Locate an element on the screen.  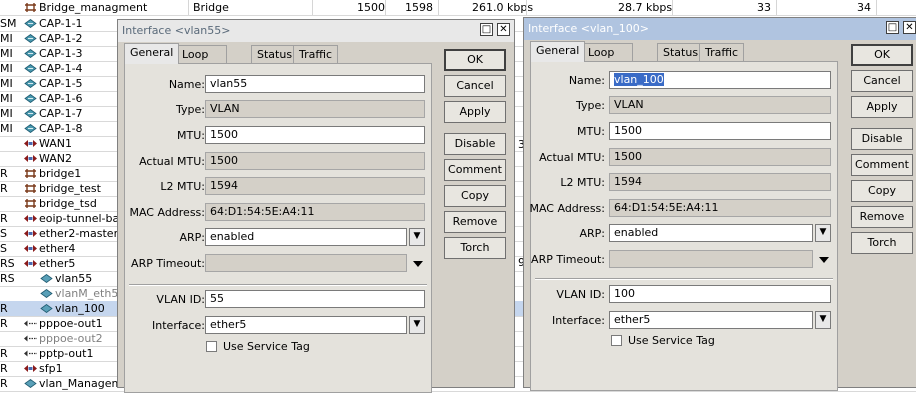
type-field: VLAN is located at coordinates (315, 109).